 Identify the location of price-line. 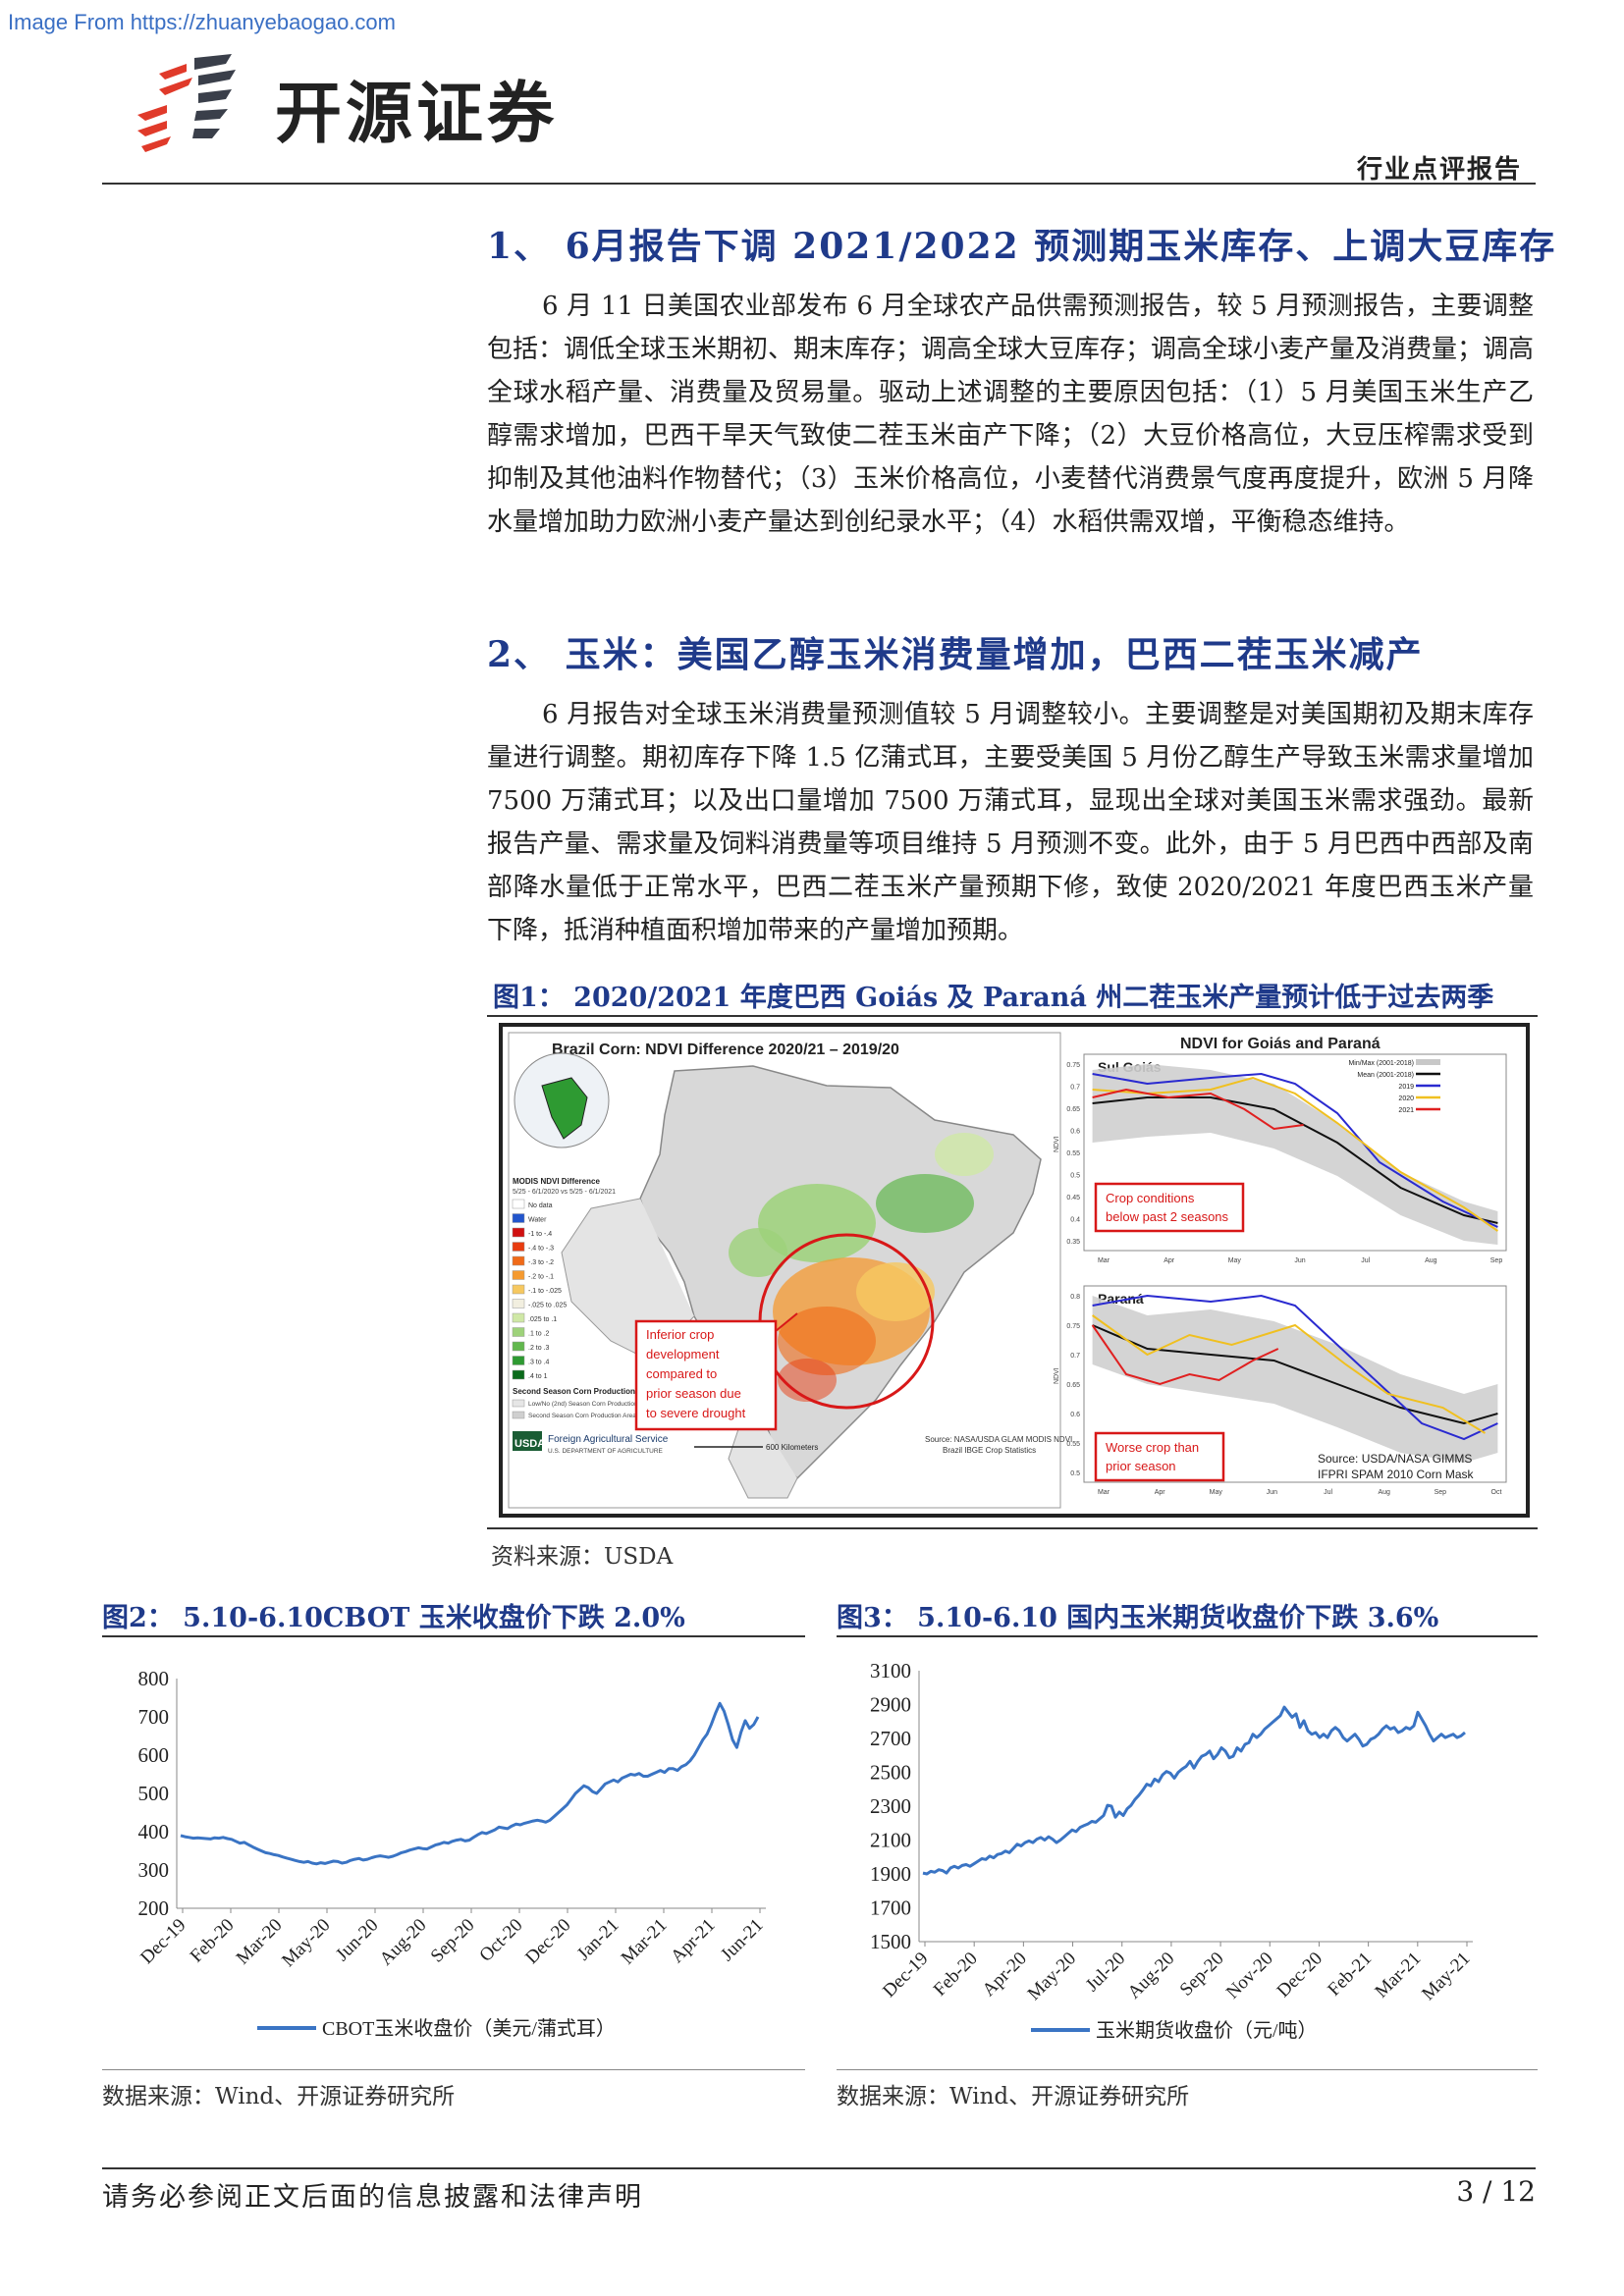
(470, 1783).